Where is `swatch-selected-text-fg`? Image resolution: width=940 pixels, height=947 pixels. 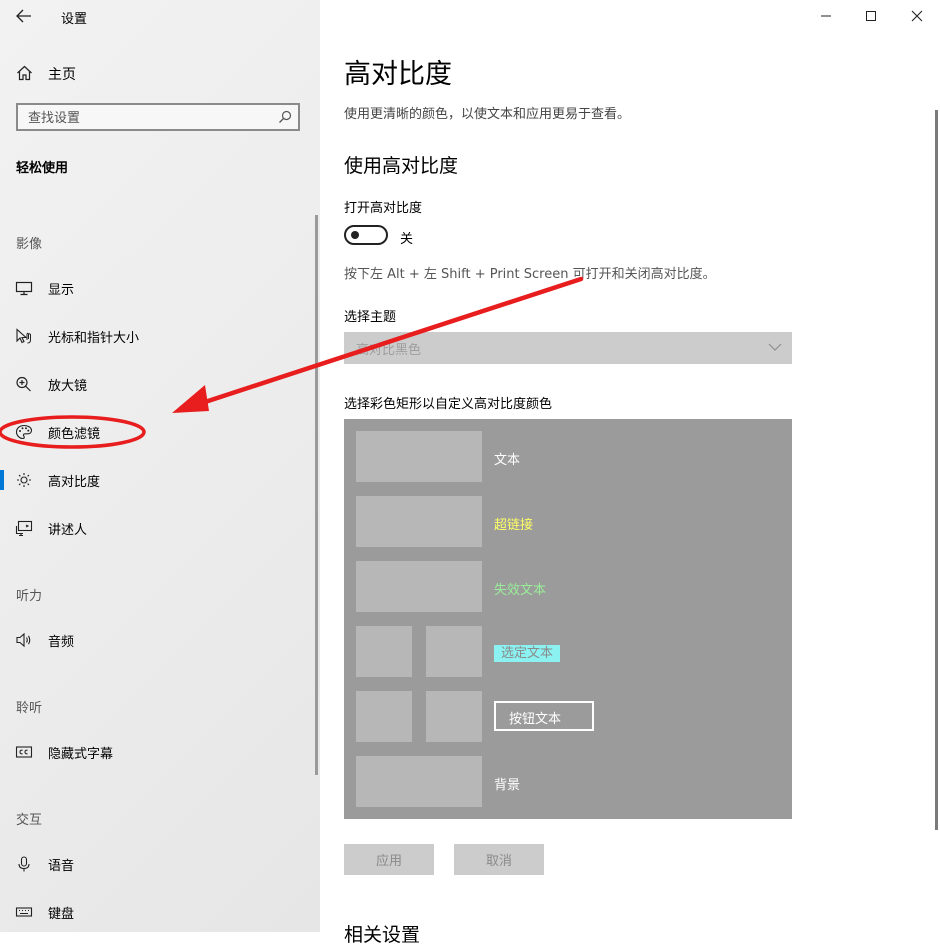
swatch-selected-text-fg is located at coordinates (454, 651).